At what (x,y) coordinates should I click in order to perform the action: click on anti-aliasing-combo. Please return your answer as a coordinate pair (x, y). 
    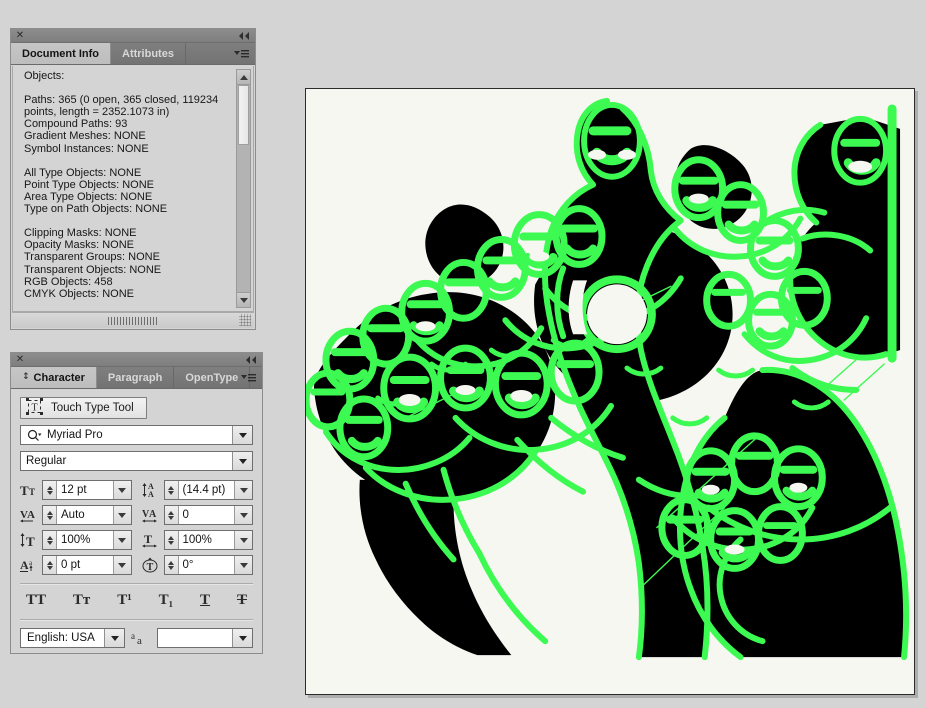
    Looking at the image, I should click on (205, 638).